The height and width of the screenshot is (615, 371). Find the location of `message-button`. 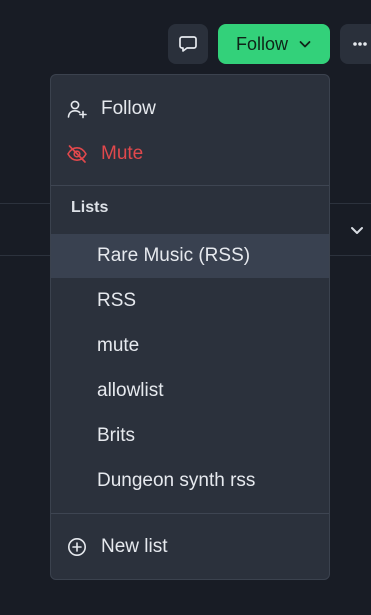

message-button is located at coordinates (188, 44).